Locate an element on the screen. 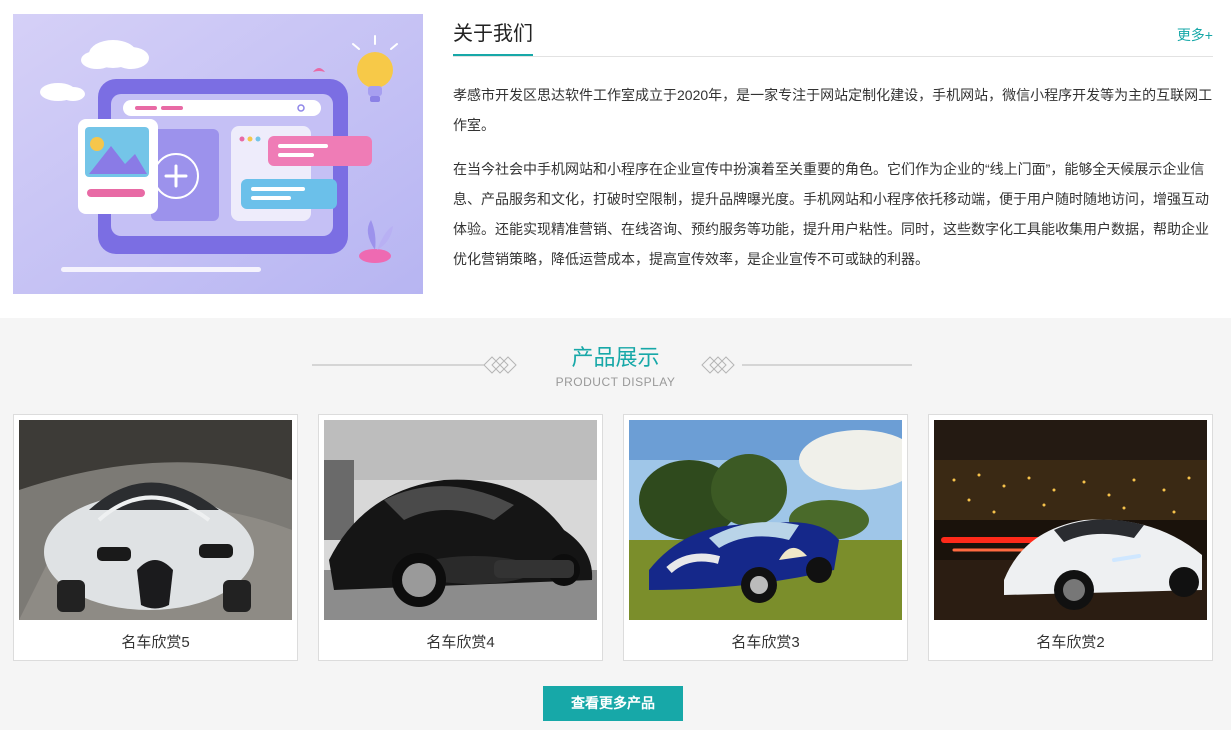  product-name: 名车欣赏2 is located at coordinates (1070, 641).